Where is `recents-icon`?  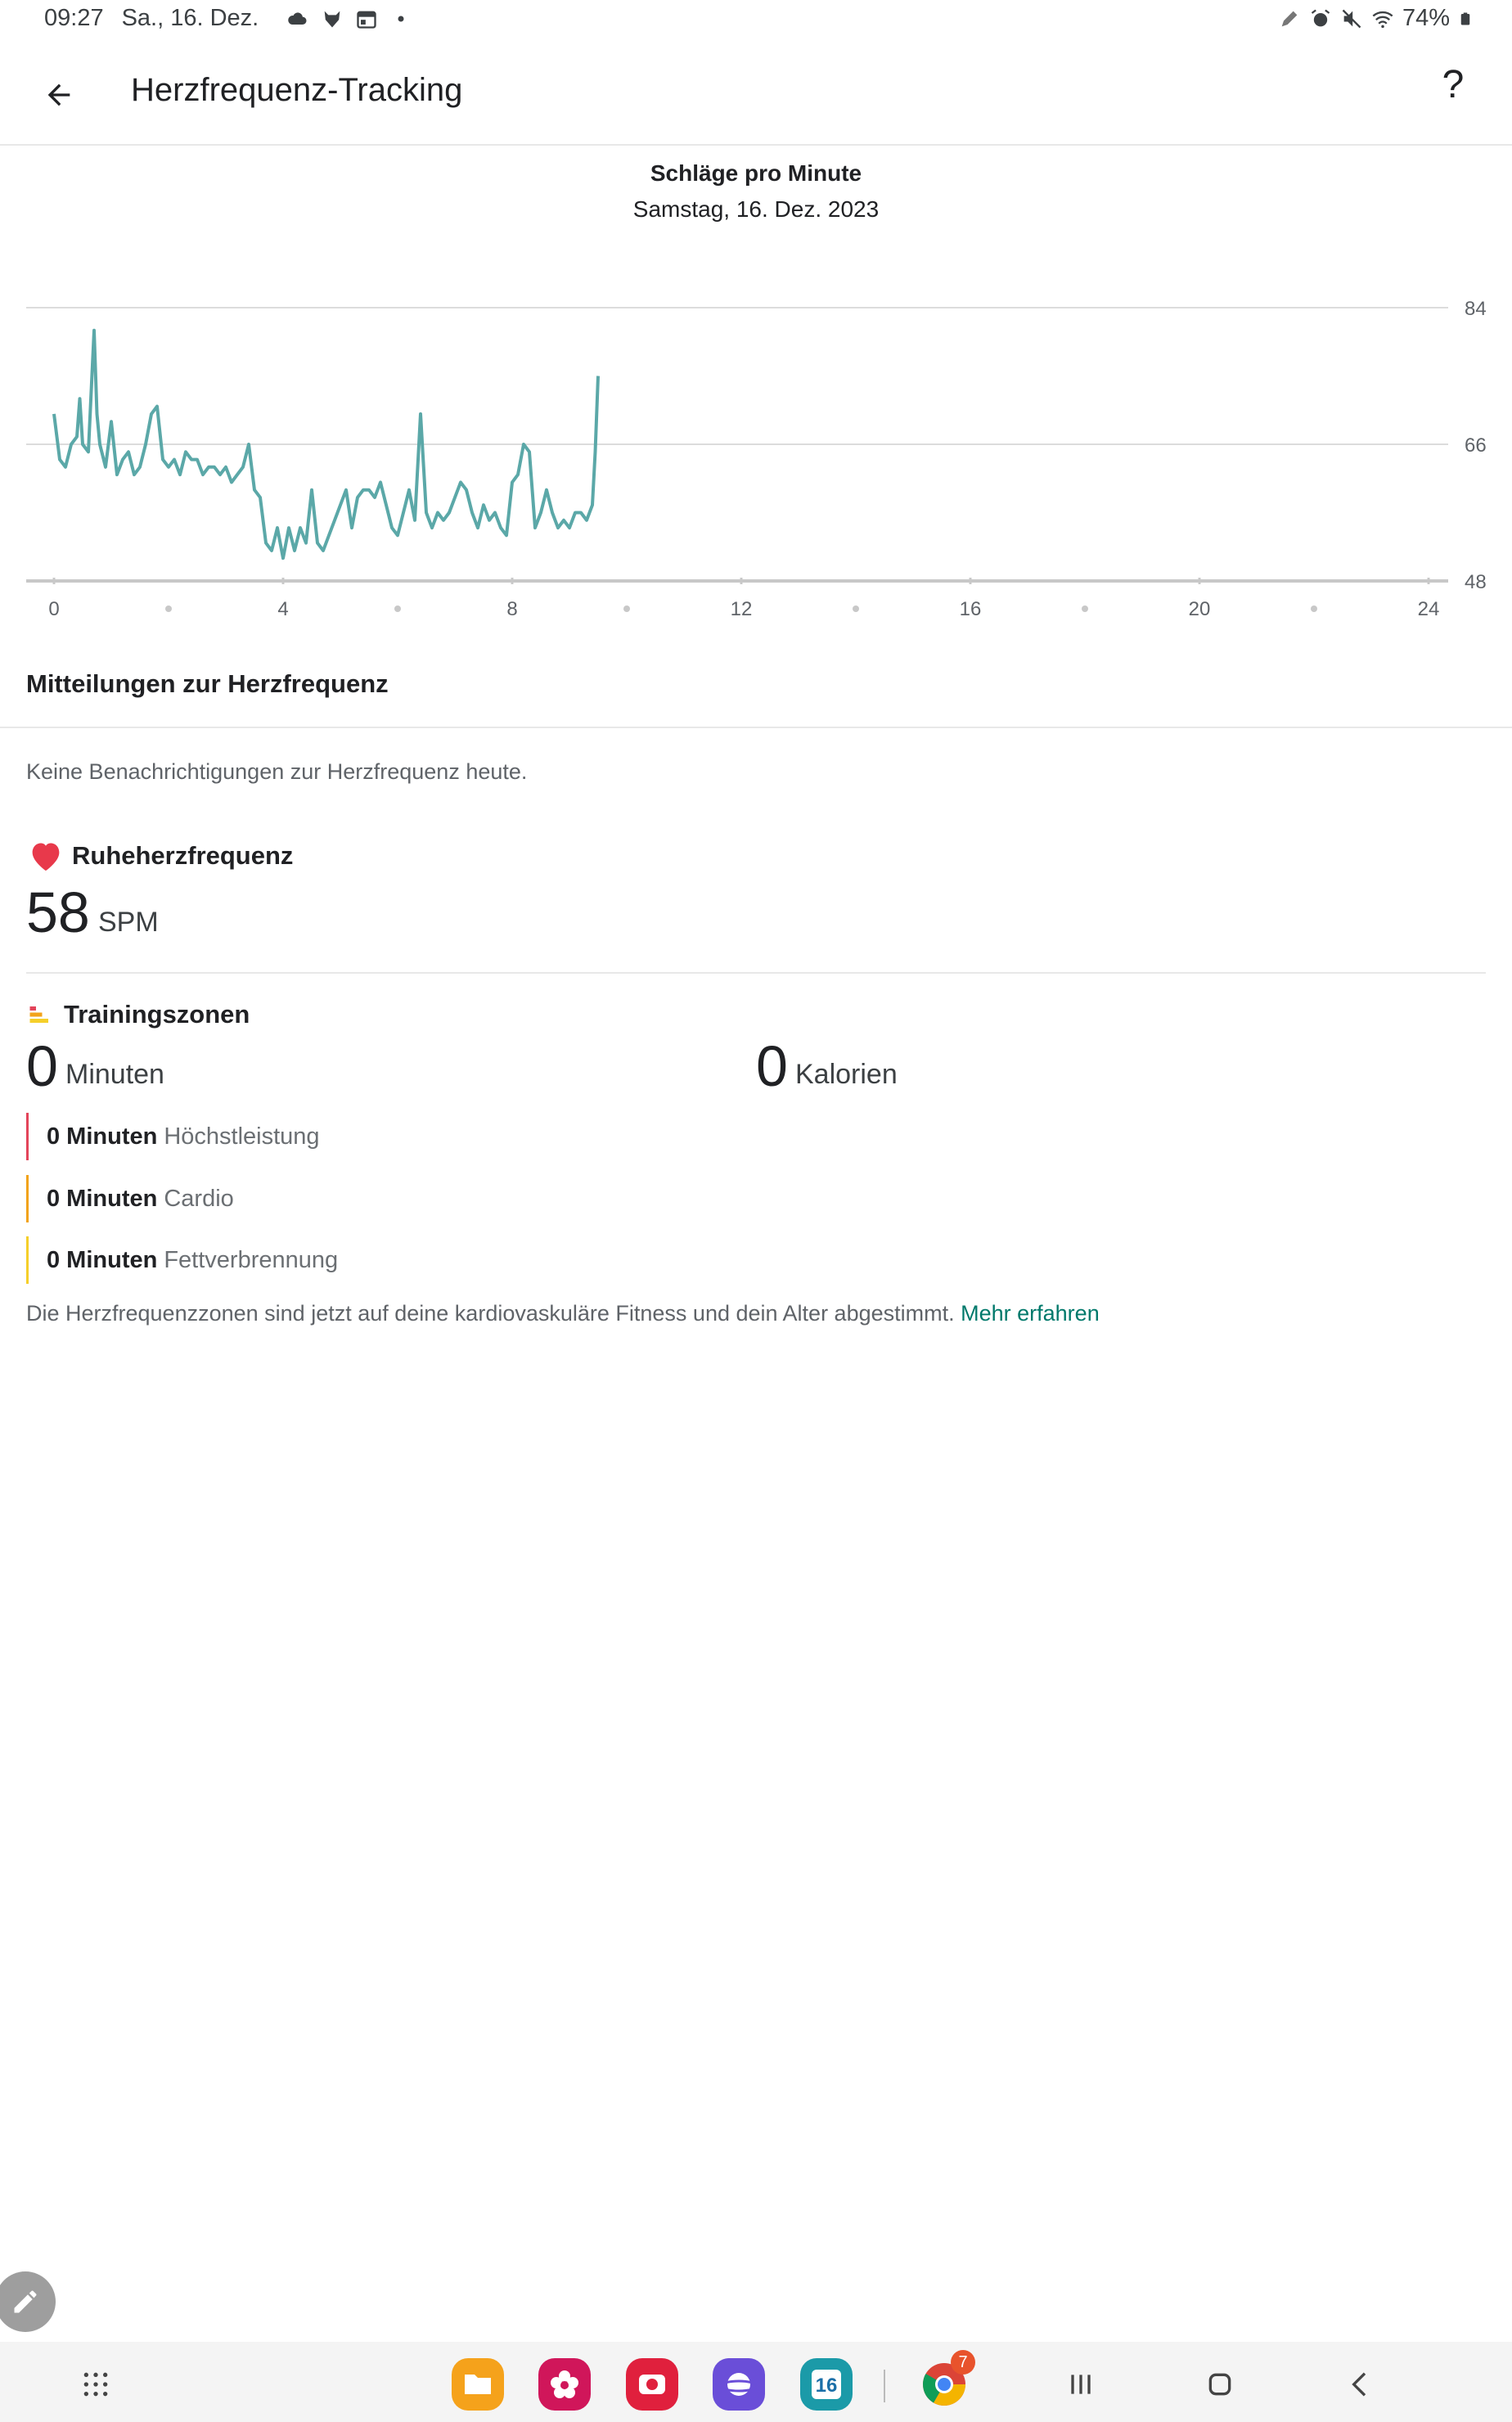 recents-icon is located at coordinates (1081, 2384).